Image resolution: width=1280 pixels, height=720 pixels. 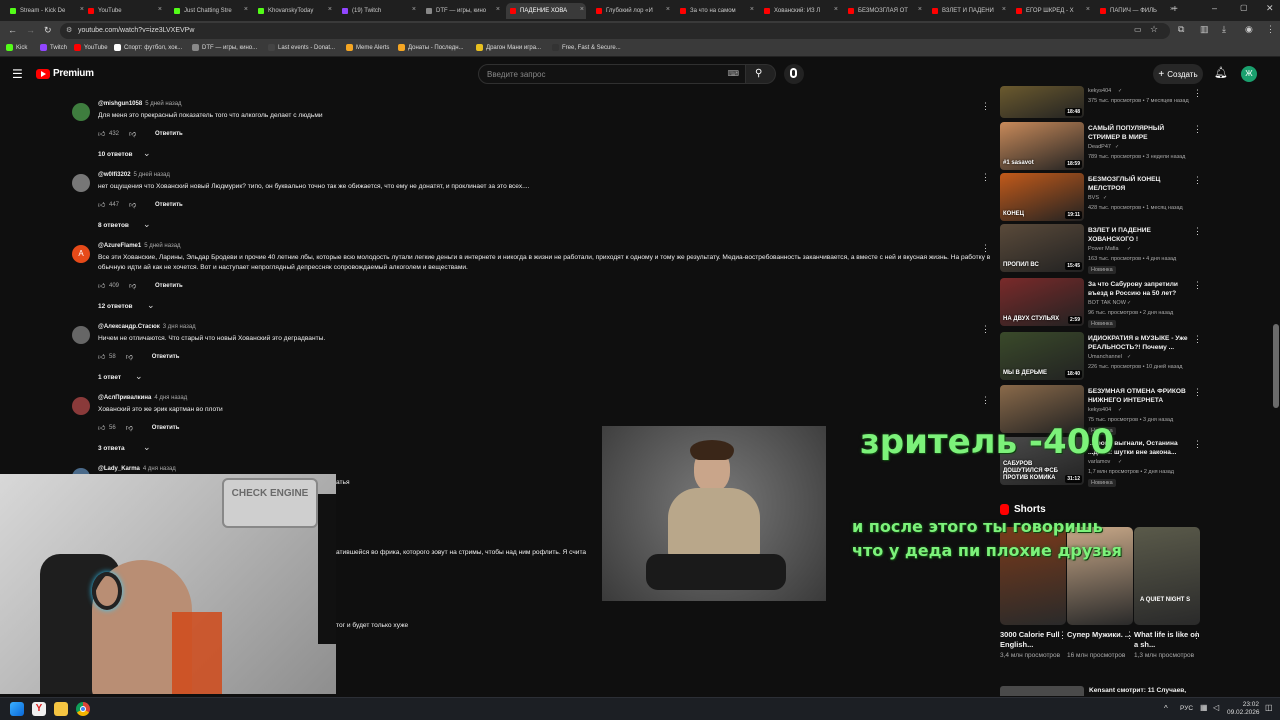 I want to click on browser-tab: Хованский: ИЗ Л ×, so click(x=800, y=11).